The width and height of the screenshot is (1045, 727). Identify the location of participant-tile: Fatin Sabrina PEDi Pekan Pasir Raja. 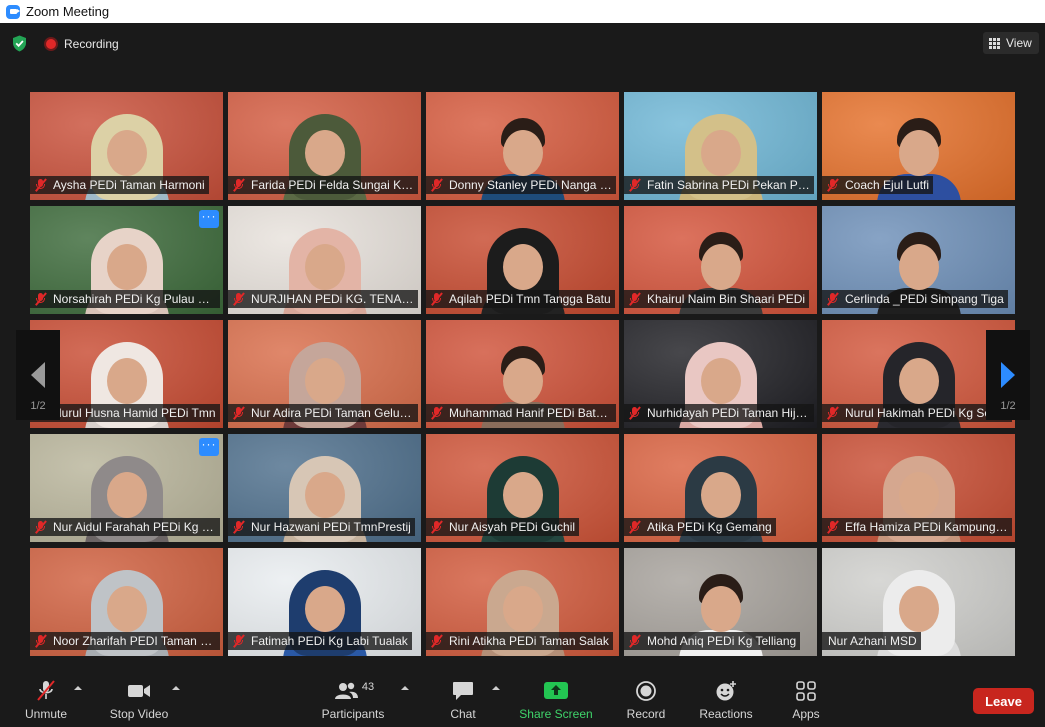
(720, 146).